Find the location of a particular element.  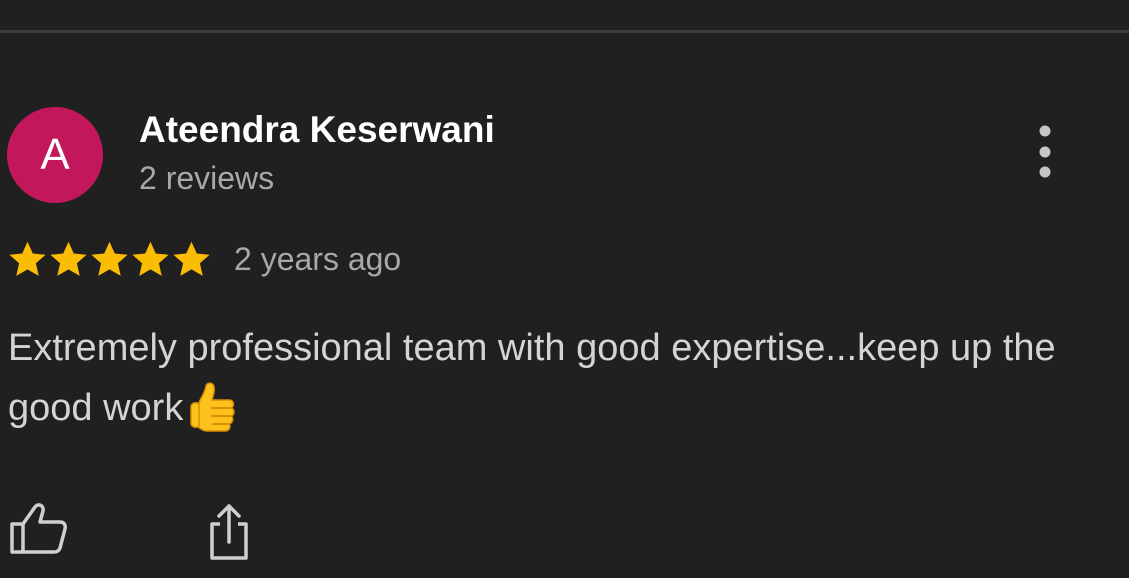

star-rating is located at coordinates (109, 259).